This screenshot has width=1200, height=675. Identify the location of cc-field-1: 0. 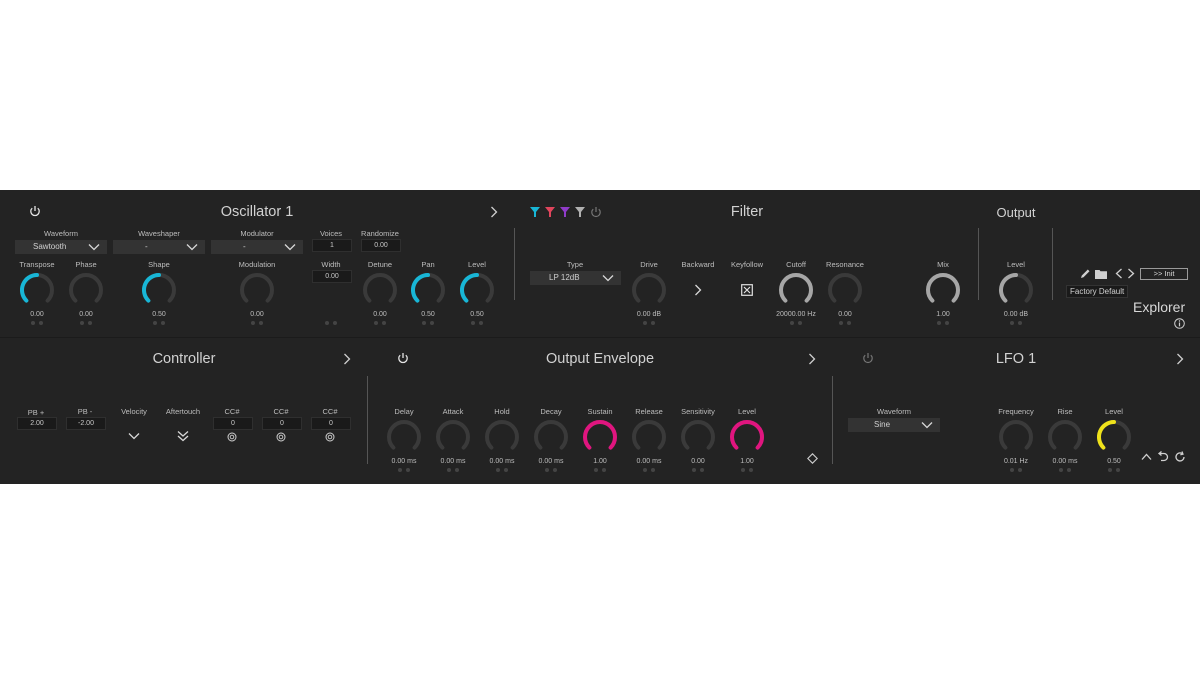
(233, 423).